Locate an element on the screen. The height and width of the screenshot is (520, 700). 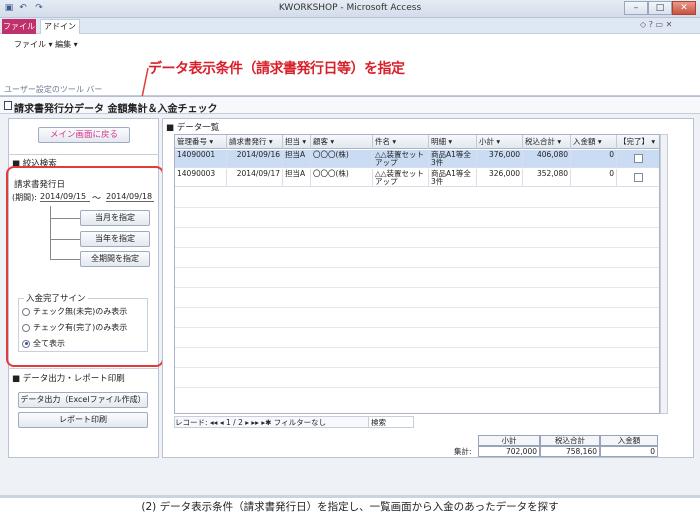
export-excel-button: データ出力（Excelファイル作成） is located at coordinates (83, 400).